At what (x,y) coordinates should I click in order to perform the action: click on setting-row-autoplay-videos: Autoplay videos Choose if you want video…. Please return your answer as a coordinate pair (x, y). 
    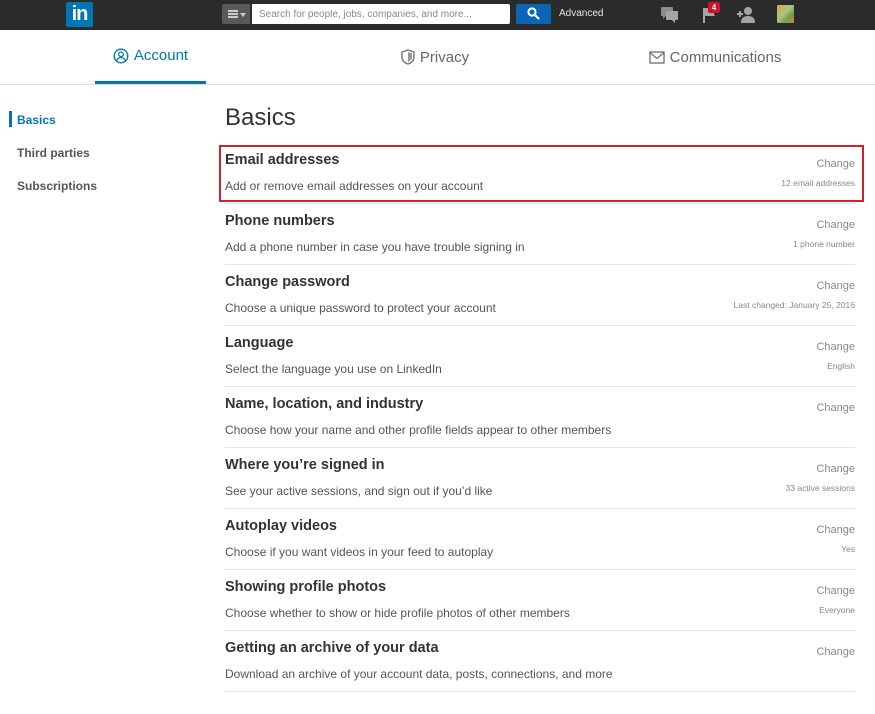
    Looking at the image, I should click on (540, 539).